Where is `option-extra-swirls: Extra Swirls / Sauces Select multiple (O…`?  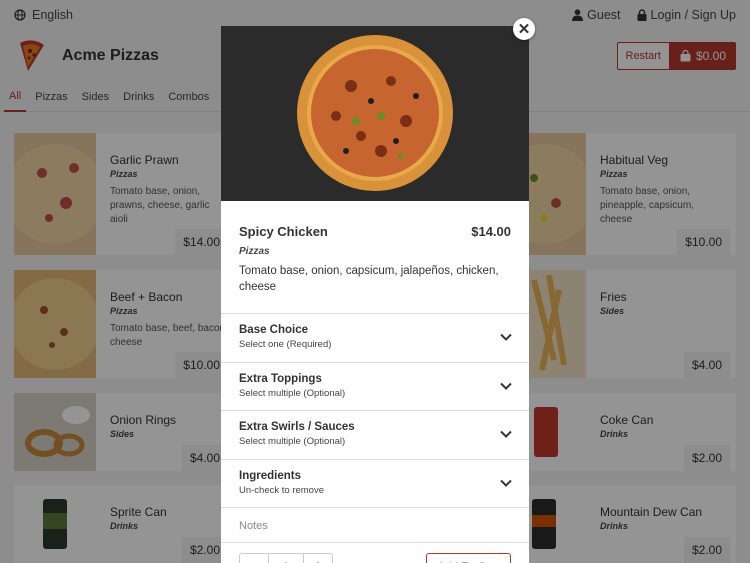 option-extra-swirls: Extra Swirls / Sauces Select multiple (O… is located at coordinates (375, 434).